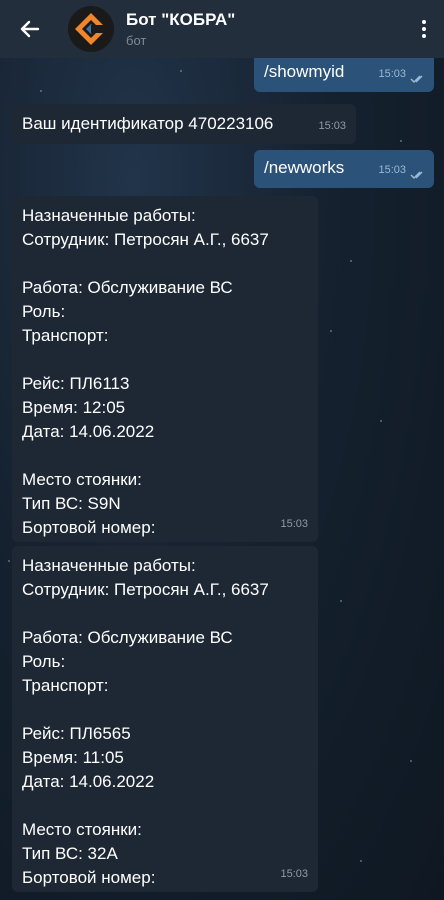  I want to click on message-text: /newworks, so click(304, 167).